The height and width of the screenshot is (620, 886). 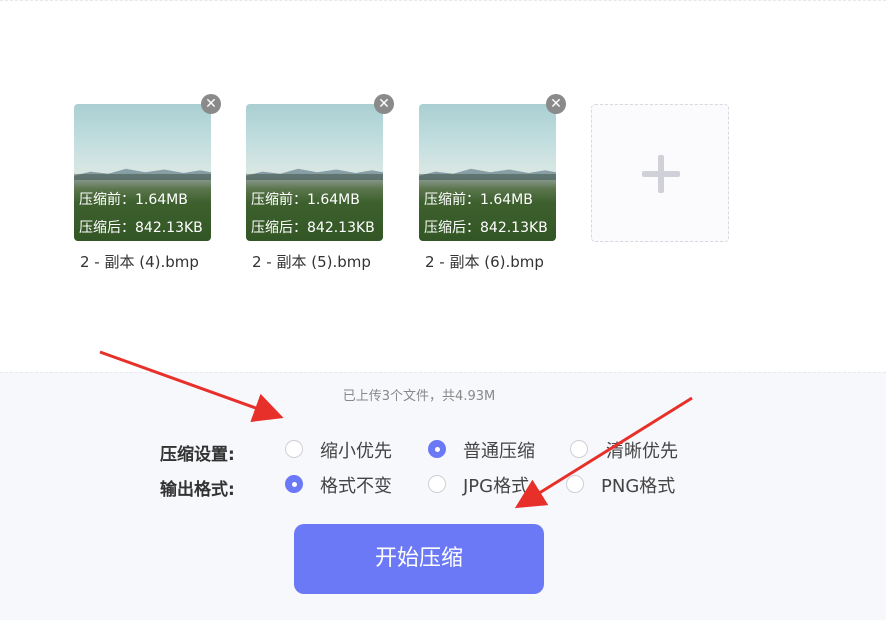 I want to click on option-clarity-priority: 清晰优先, so click(x=642, y=450).